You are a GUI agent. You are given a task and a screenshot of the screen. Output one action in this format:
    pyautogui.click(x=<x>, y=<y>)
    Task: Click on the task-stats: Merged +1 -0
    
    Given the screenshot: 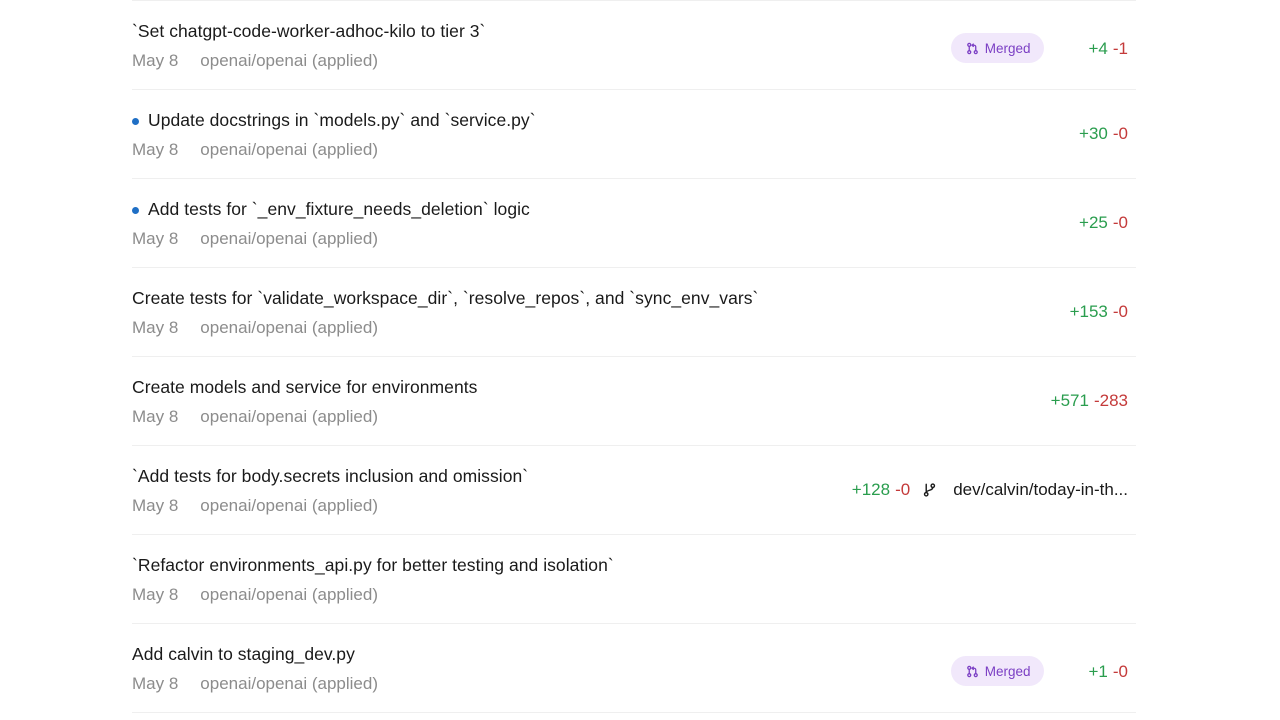 What is the action you would take?
    pyautogui.click(x=1039, y=671)
    